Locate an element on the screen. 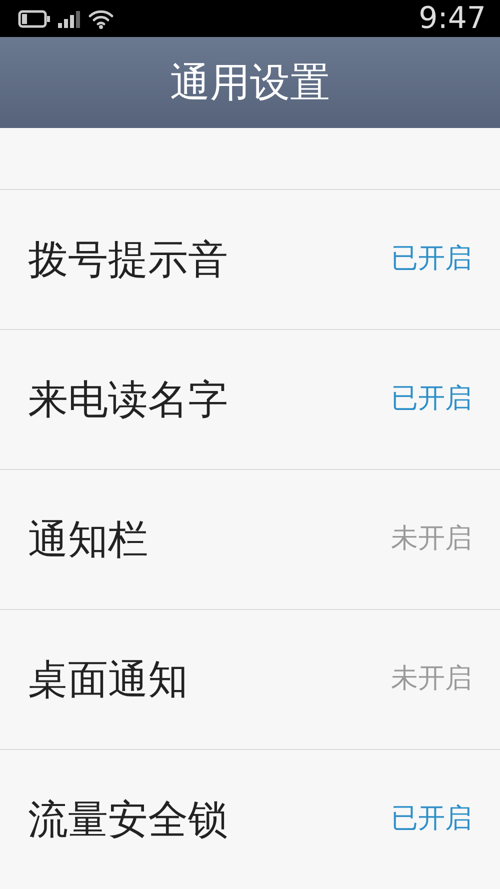 Image resolution: width=500 pixels, height=889 pixels. setting-label: 通知栏 is located at coordinates (88, 540).